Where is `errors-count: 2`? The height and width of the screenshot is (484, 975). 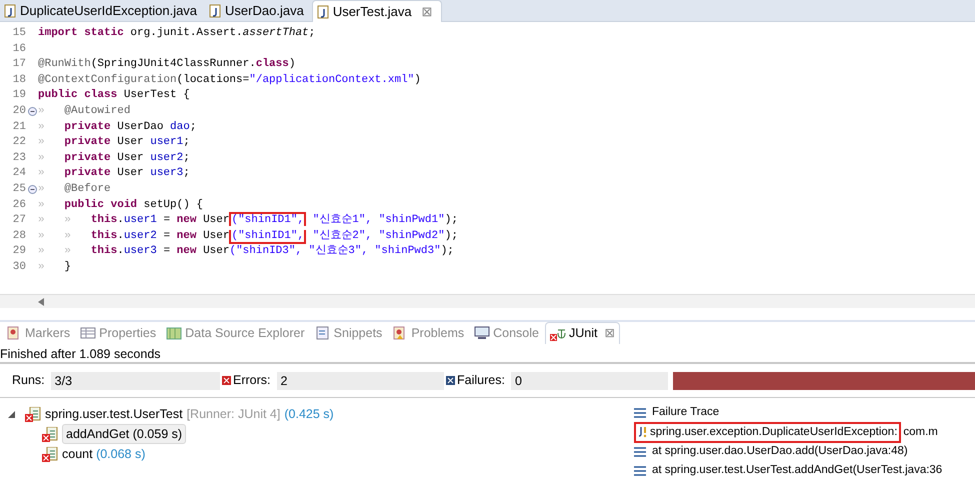
errors-count: 2 is located at coordinates (360, 381).